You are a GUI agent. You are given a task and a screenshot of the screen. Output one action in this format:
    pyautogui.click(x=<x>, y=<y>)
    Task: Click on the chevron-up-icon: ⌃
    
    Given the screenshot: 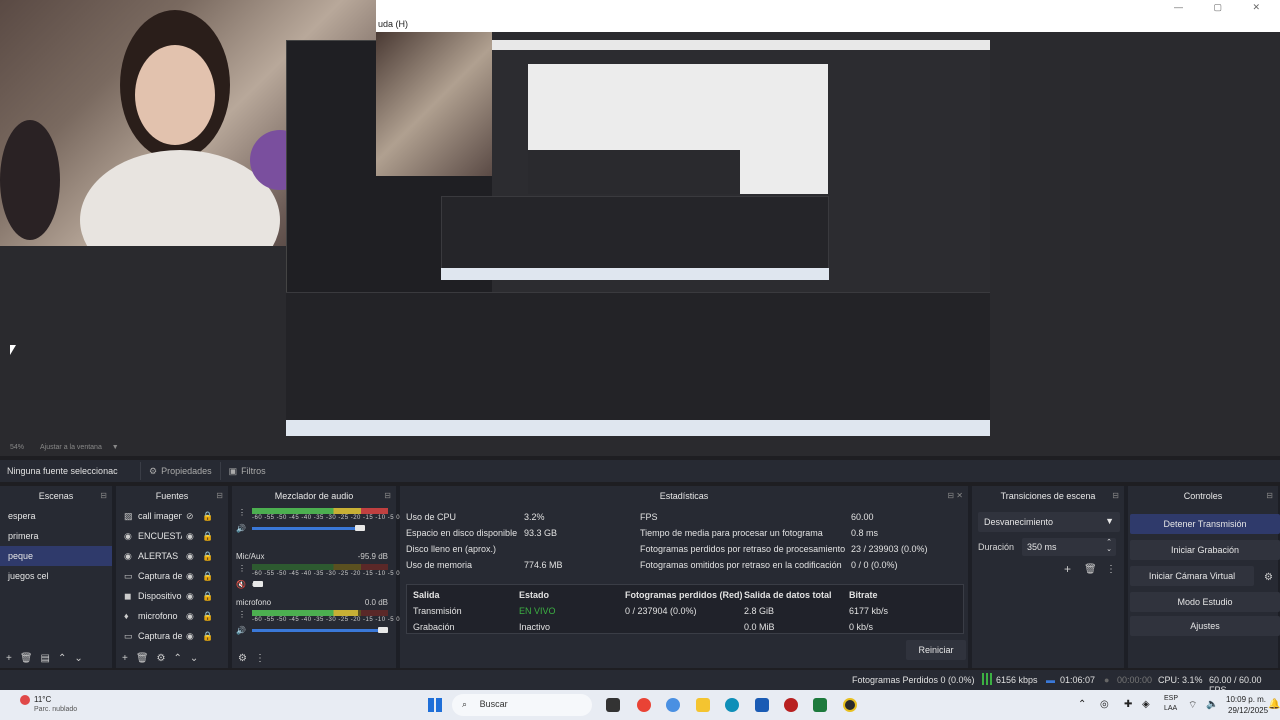 What is the action you would take?
    pyautogui.click(x=1082, y=704)
    